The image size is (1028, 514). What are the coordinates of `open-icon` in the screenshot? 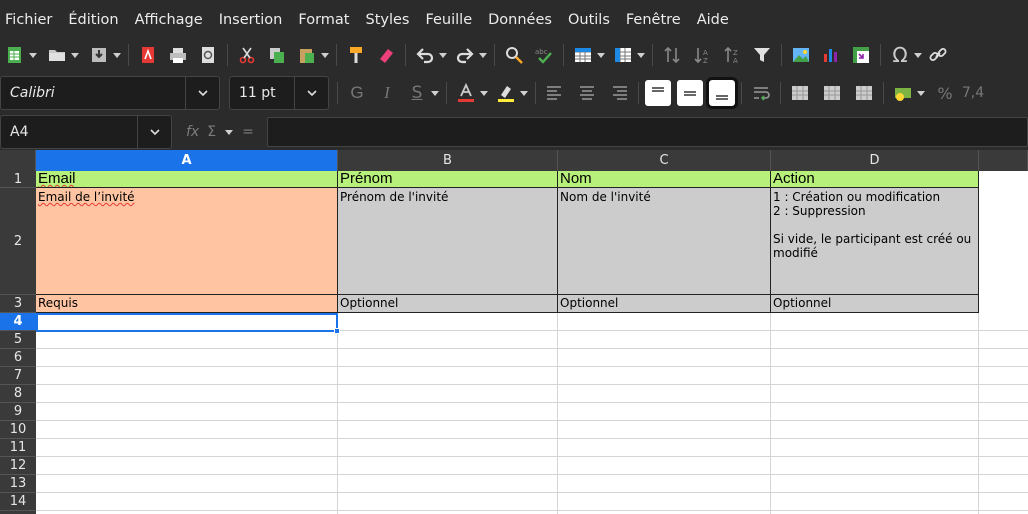 It's located at (57, 55).